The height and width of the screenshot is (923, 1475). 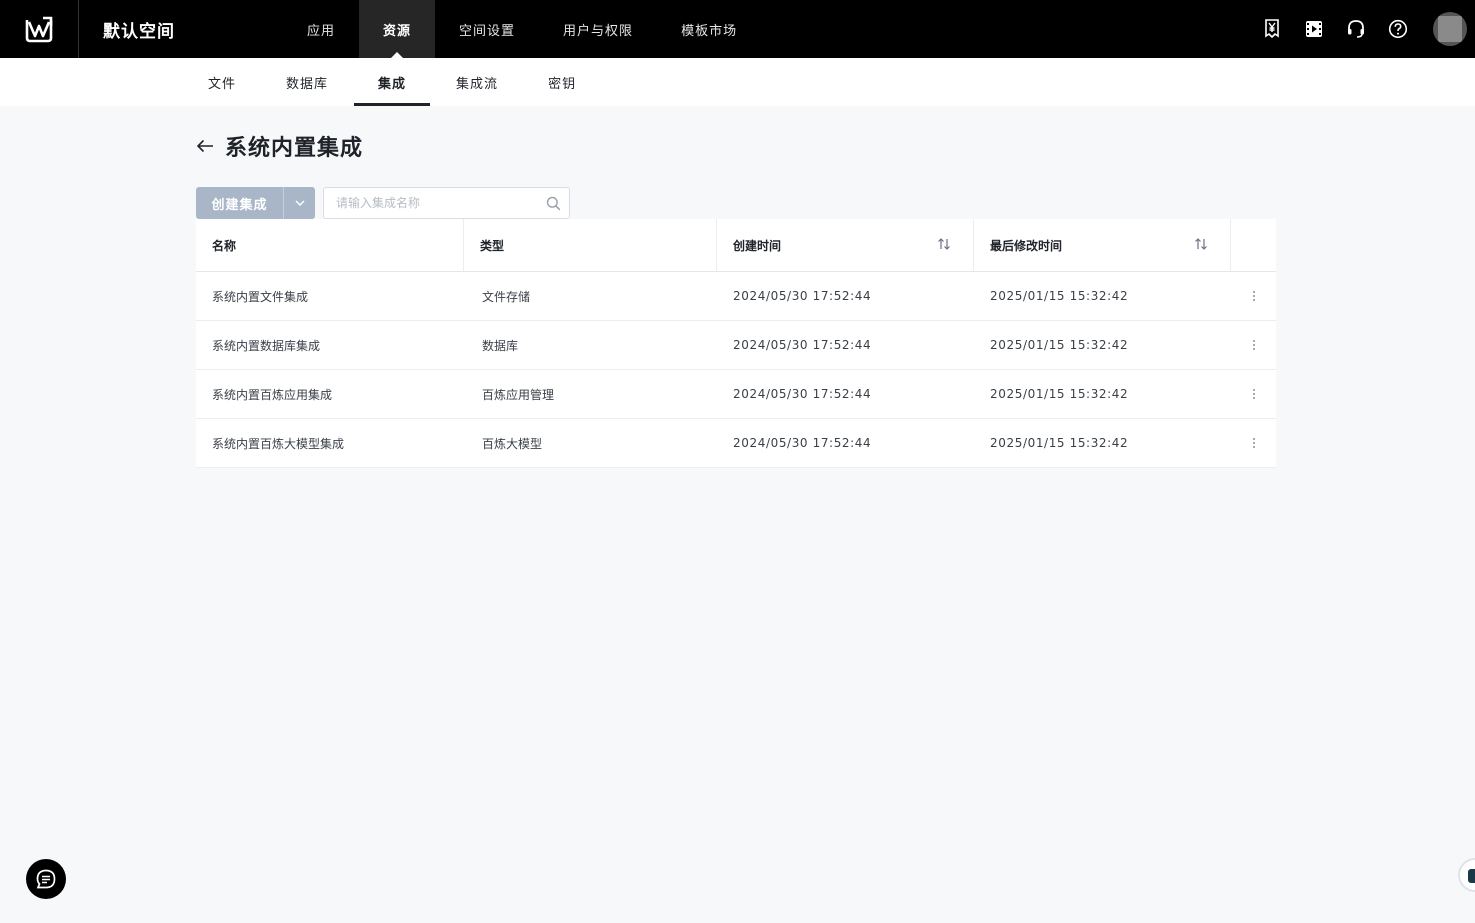 I want to click on nav-item-space-settings: 空间设置, so click(x=487, y=29).